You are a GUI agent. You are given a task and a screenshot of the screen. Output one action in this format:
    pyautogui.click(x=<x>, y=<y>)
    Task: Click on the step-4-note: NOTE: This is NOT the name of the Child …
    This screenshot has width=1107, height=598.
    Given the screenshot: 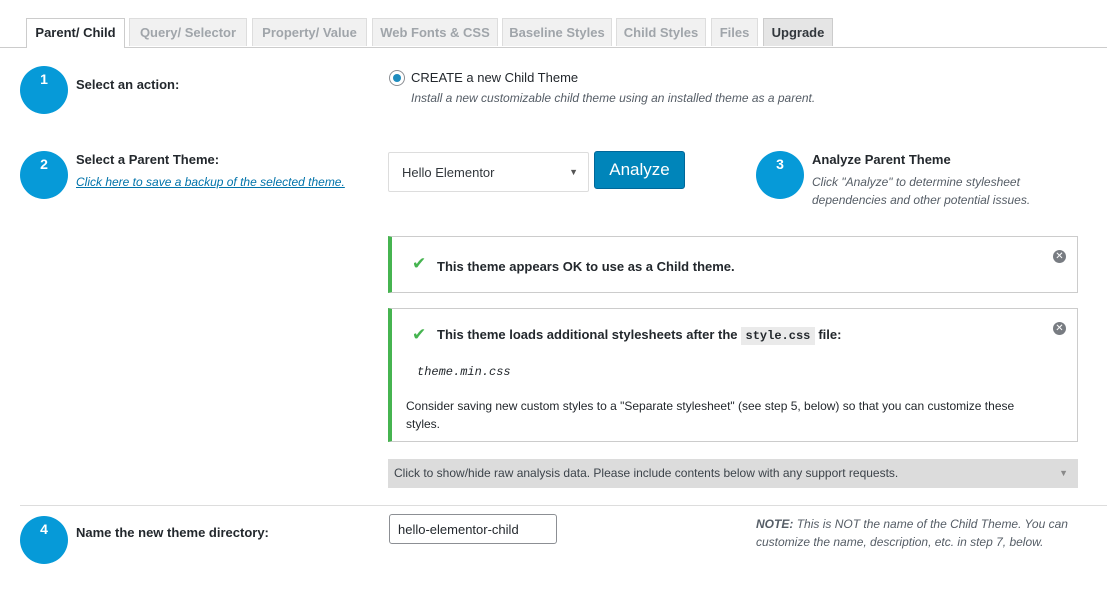 What is the action you would take?
    pyautogui.click(x=923, y=533)
    